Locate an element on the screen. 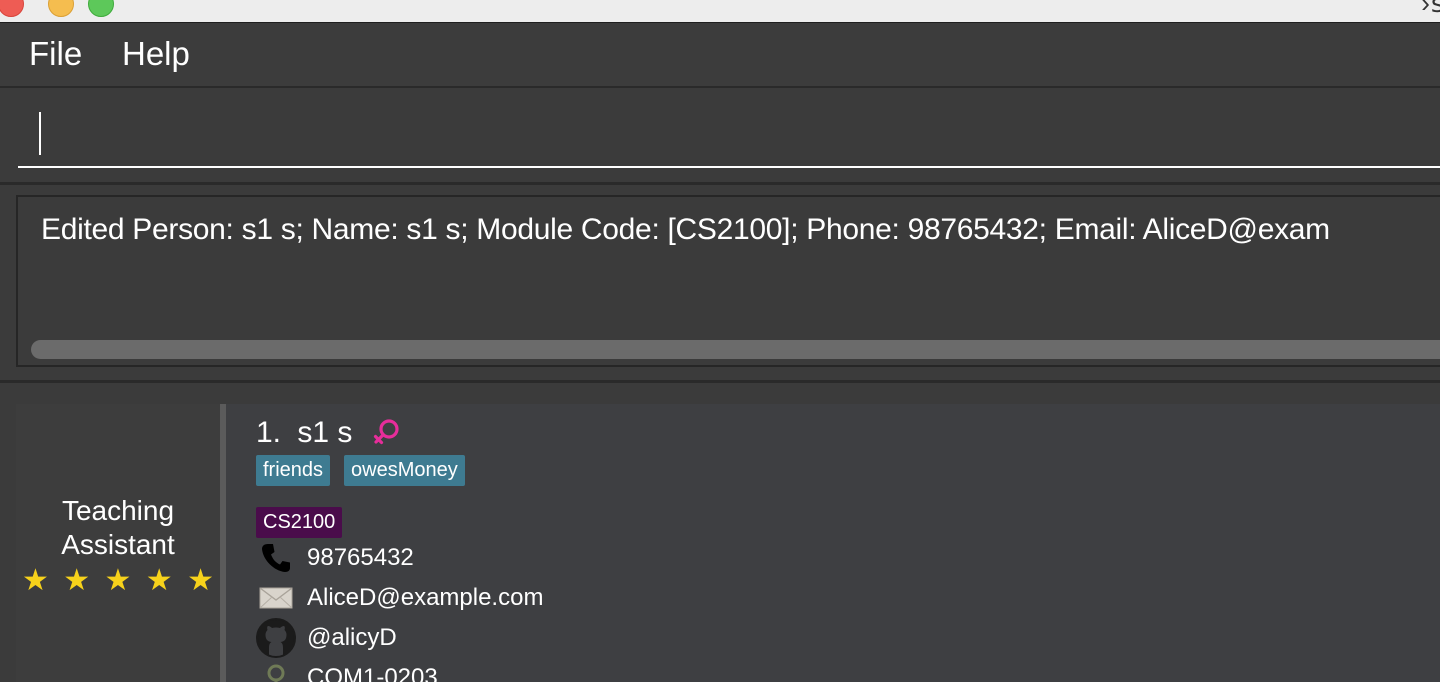  phone-value: 98765432 is located at coordinates (360, 557).